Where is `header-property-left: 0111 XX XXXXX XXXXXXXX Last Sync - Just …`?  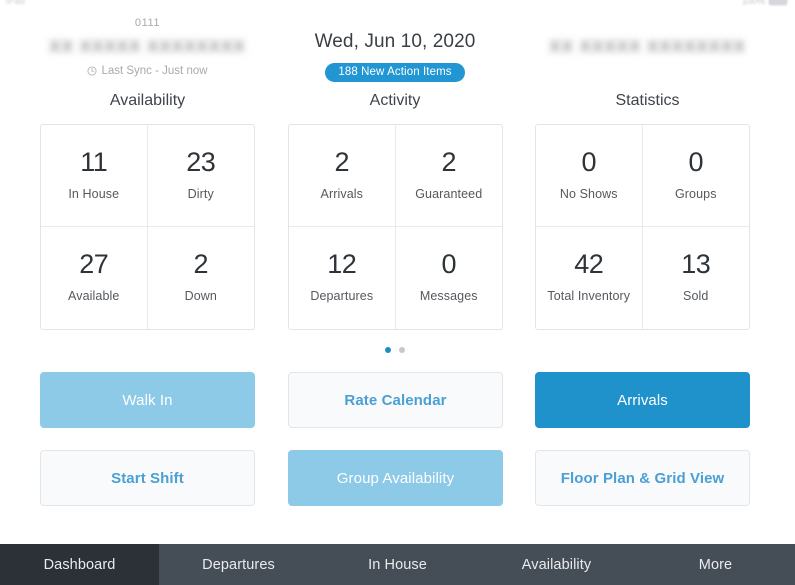 header-property-left: 0111 XX XXXXX XXXXXXXX Last Sync - Just … is located at coordinates (147, 42).